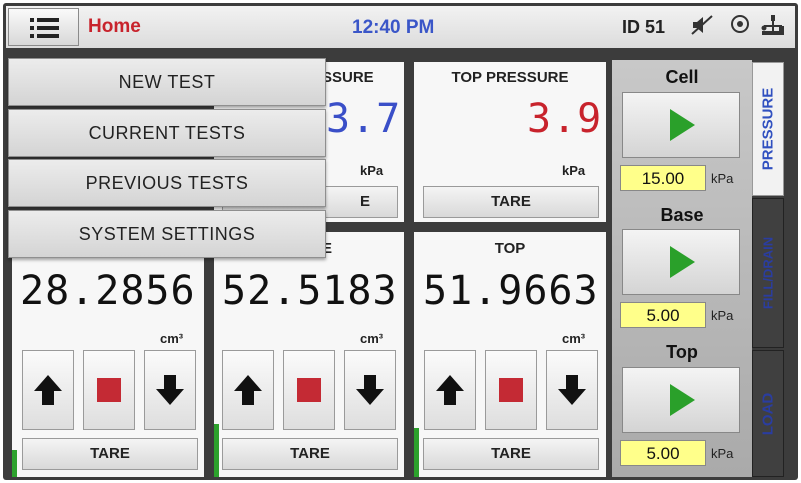 The width and height of the screenshot is (801, 483). Describe the element at coordinates (574, 170) in the screenshot. I see `top-pressure-unit: kPa` at that location.